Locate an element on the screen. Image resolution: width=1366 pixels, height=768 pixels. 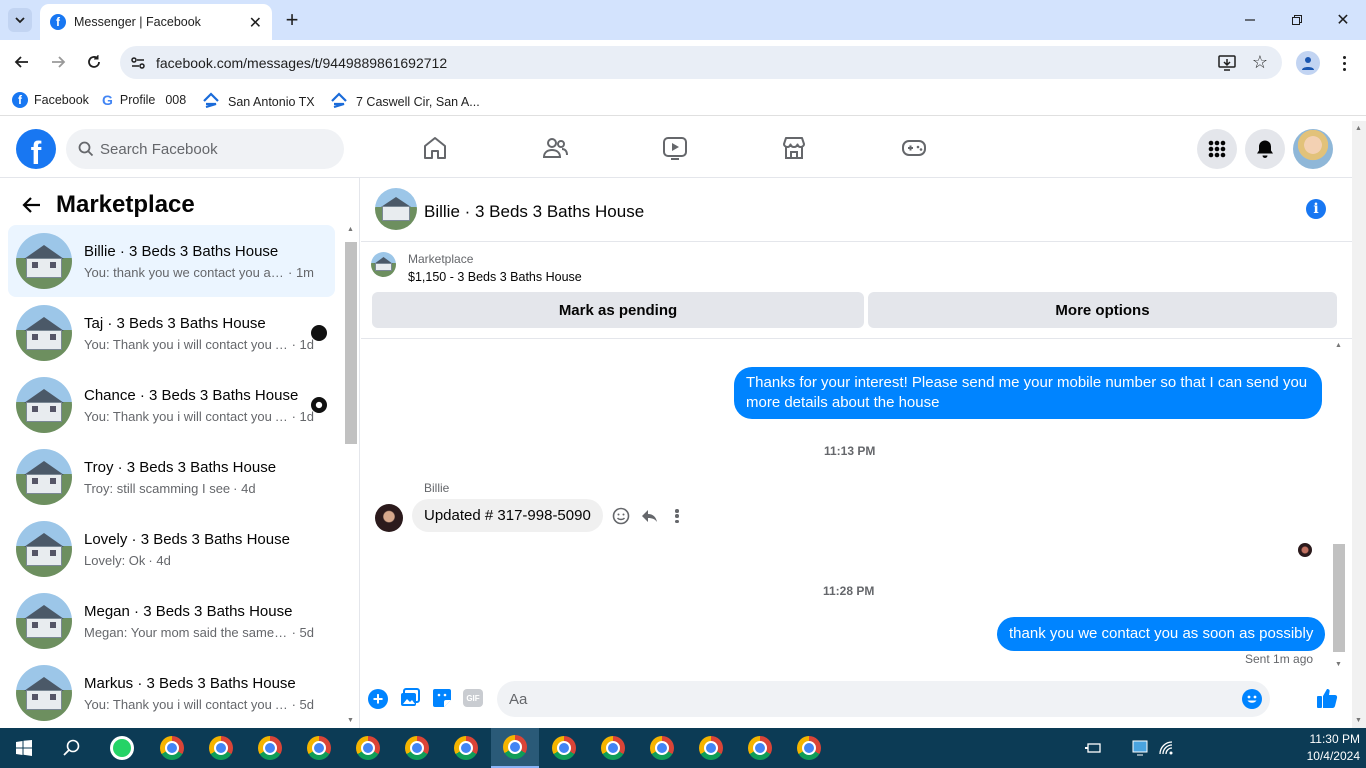
back-arrow-icon is located at coordinates (32, 206).